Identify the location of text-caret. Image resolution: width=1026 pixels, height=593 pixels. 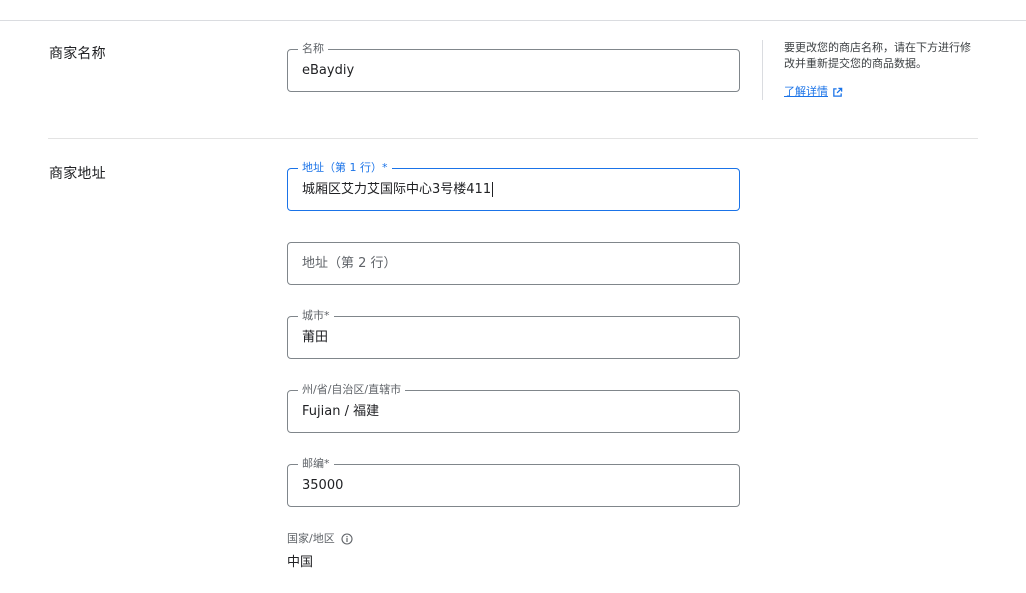
(493, 189).